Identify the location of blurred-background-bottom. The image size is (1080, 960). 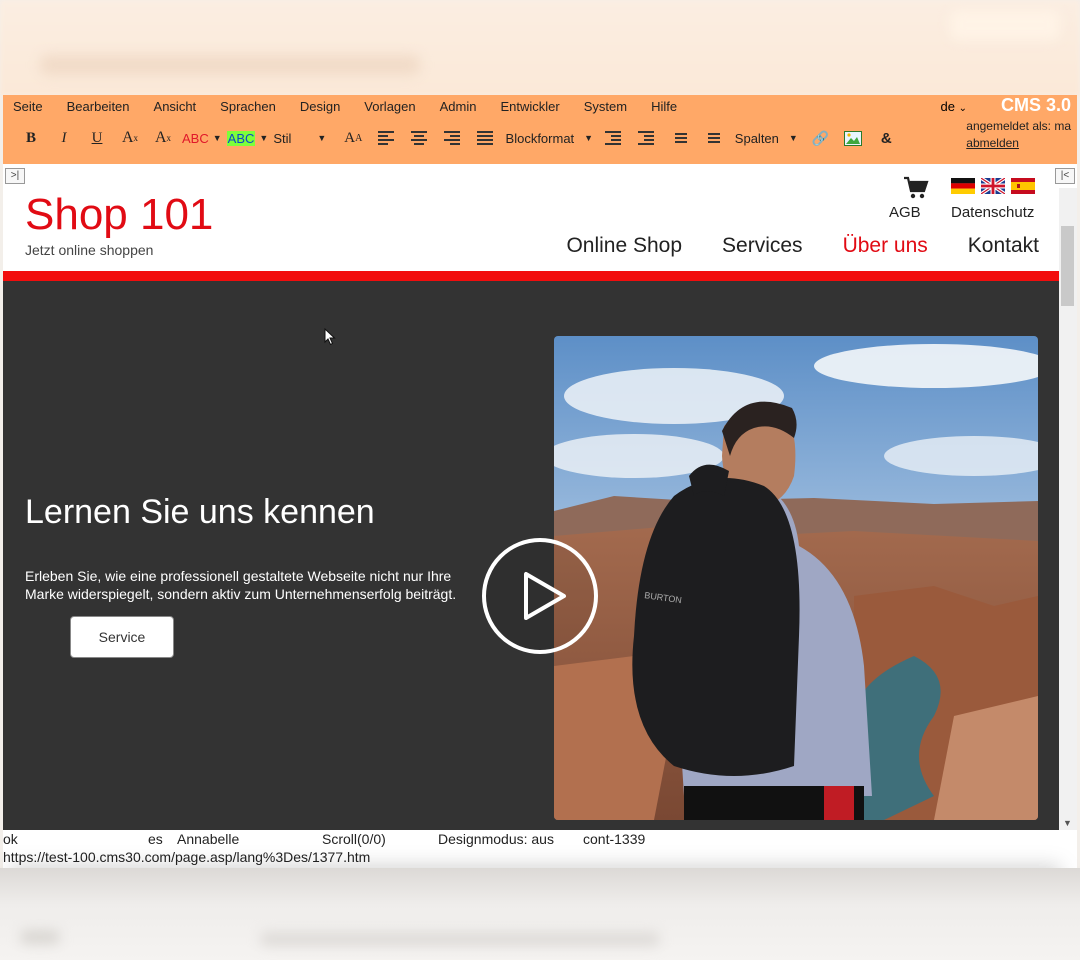
(540, 914).